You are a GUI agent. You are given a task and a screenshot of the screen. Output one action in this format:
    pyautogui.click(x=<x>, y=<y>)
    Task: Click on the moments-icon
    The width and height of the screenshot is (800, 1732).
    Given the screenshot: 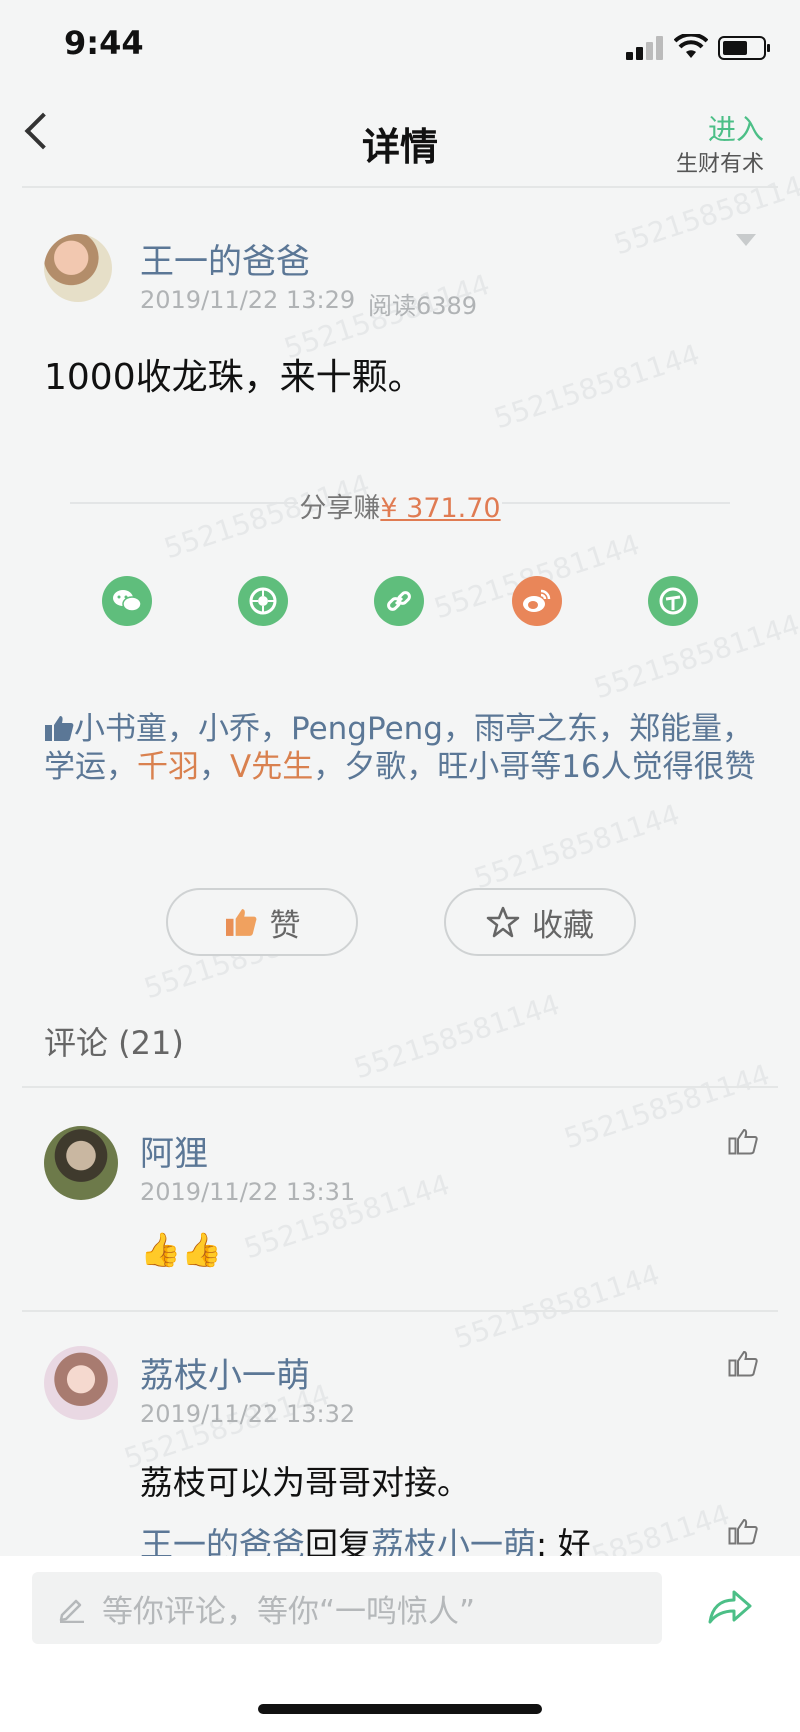 What is the action you would take?
    pyautogui.click(x=263, y=601)
    